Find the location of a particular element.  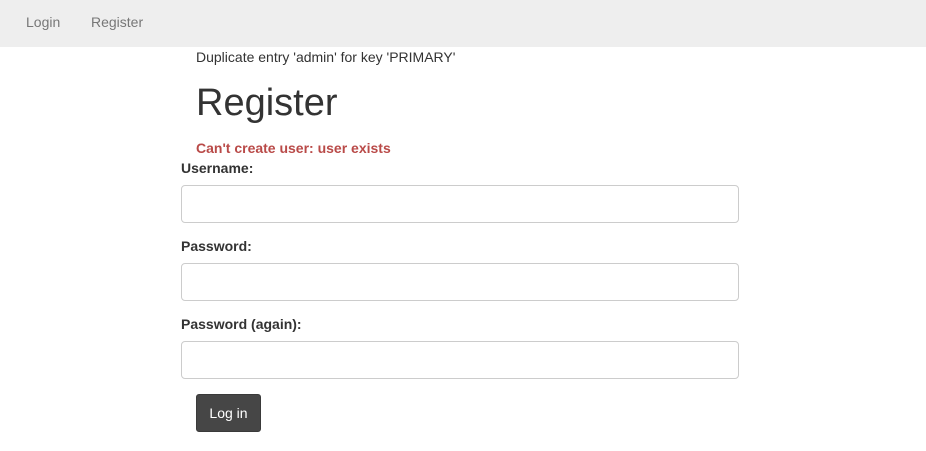

username-input is located at coordinates (460, 204).